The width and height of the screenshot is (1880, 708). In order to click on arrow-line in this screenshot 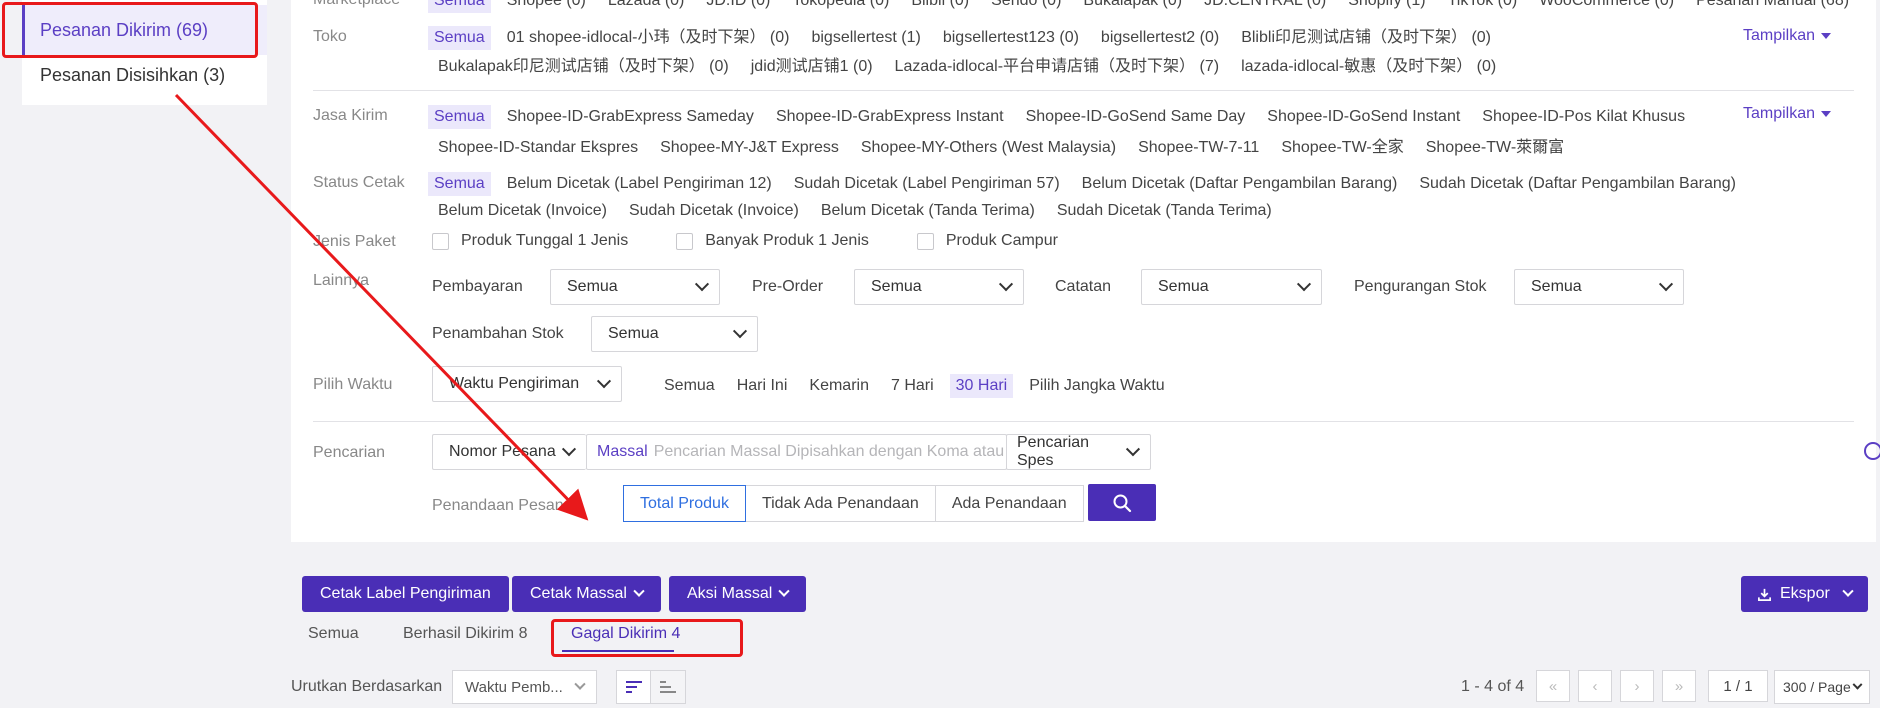, I will do `click(381, 307)`.